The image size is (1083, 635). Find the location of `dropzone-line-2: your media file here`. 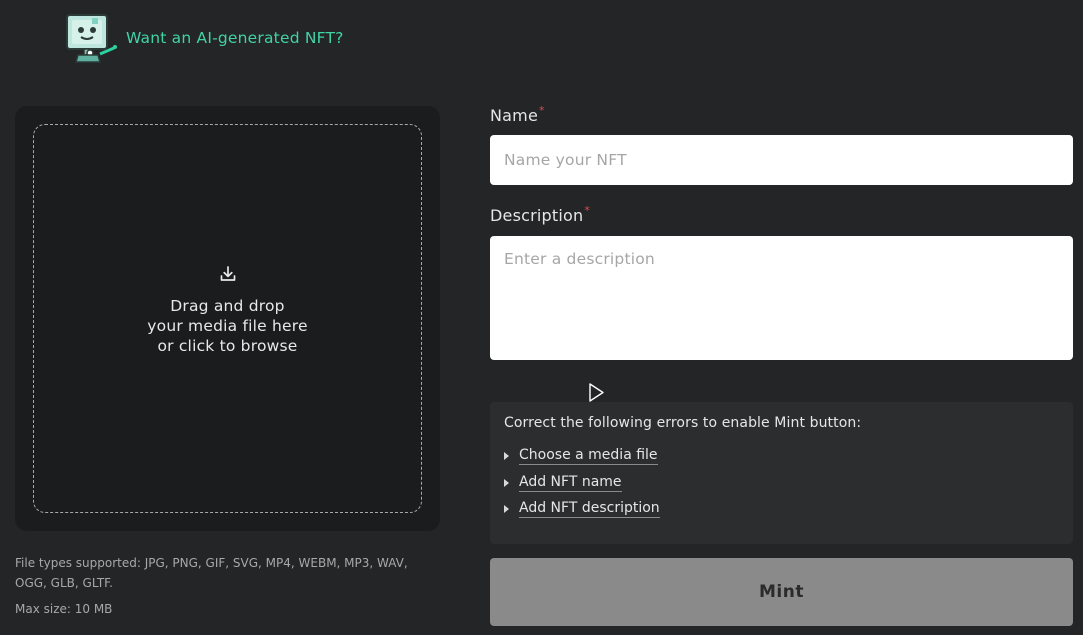

dropzone-line-2: your media file here is located at coordinates (227, 325).